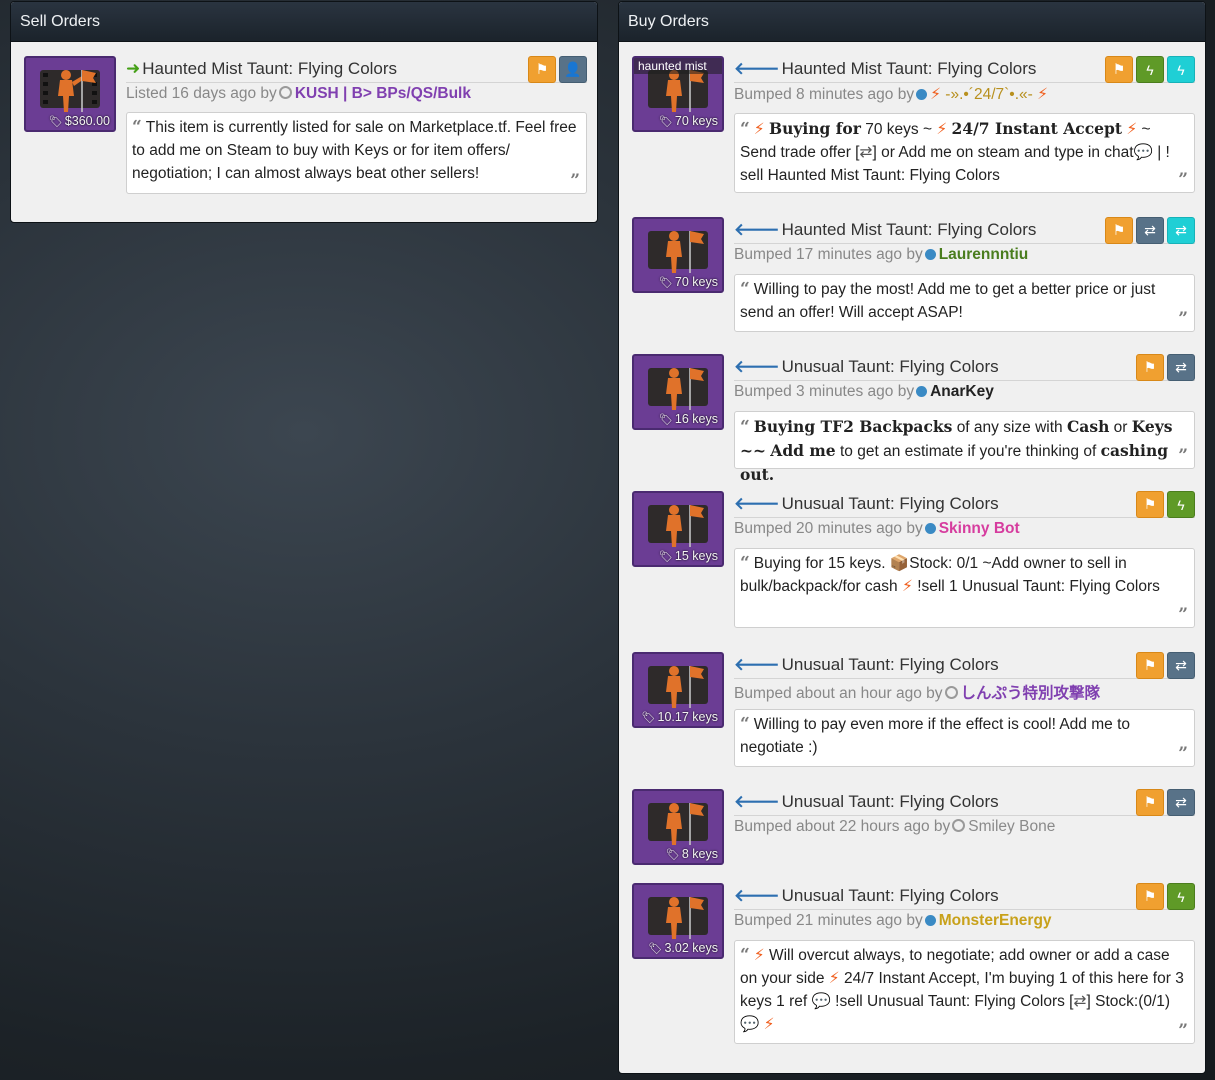 This screenshot has width=1215, height=1080. What do you see at coordinates (79, 121) in the screenshot?
I see `item-price-label: 🏷 $360.00` at bounding box center [79, 121].